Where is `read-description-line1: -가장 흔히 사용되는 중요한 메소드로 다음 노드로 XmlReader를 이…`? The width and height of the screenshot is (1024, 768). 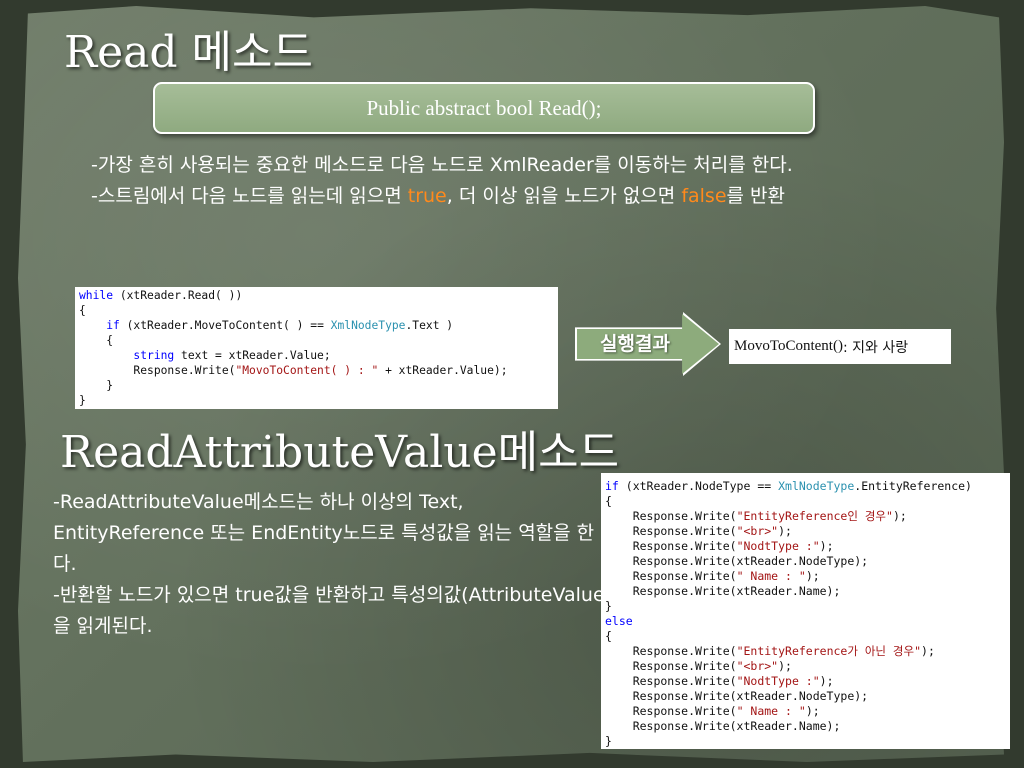
read-description-line1: -가장 흔히 사용되는 중요한 메소드로 다음 노드로 XmlReader를 이… is located at coordinates (442, 165).